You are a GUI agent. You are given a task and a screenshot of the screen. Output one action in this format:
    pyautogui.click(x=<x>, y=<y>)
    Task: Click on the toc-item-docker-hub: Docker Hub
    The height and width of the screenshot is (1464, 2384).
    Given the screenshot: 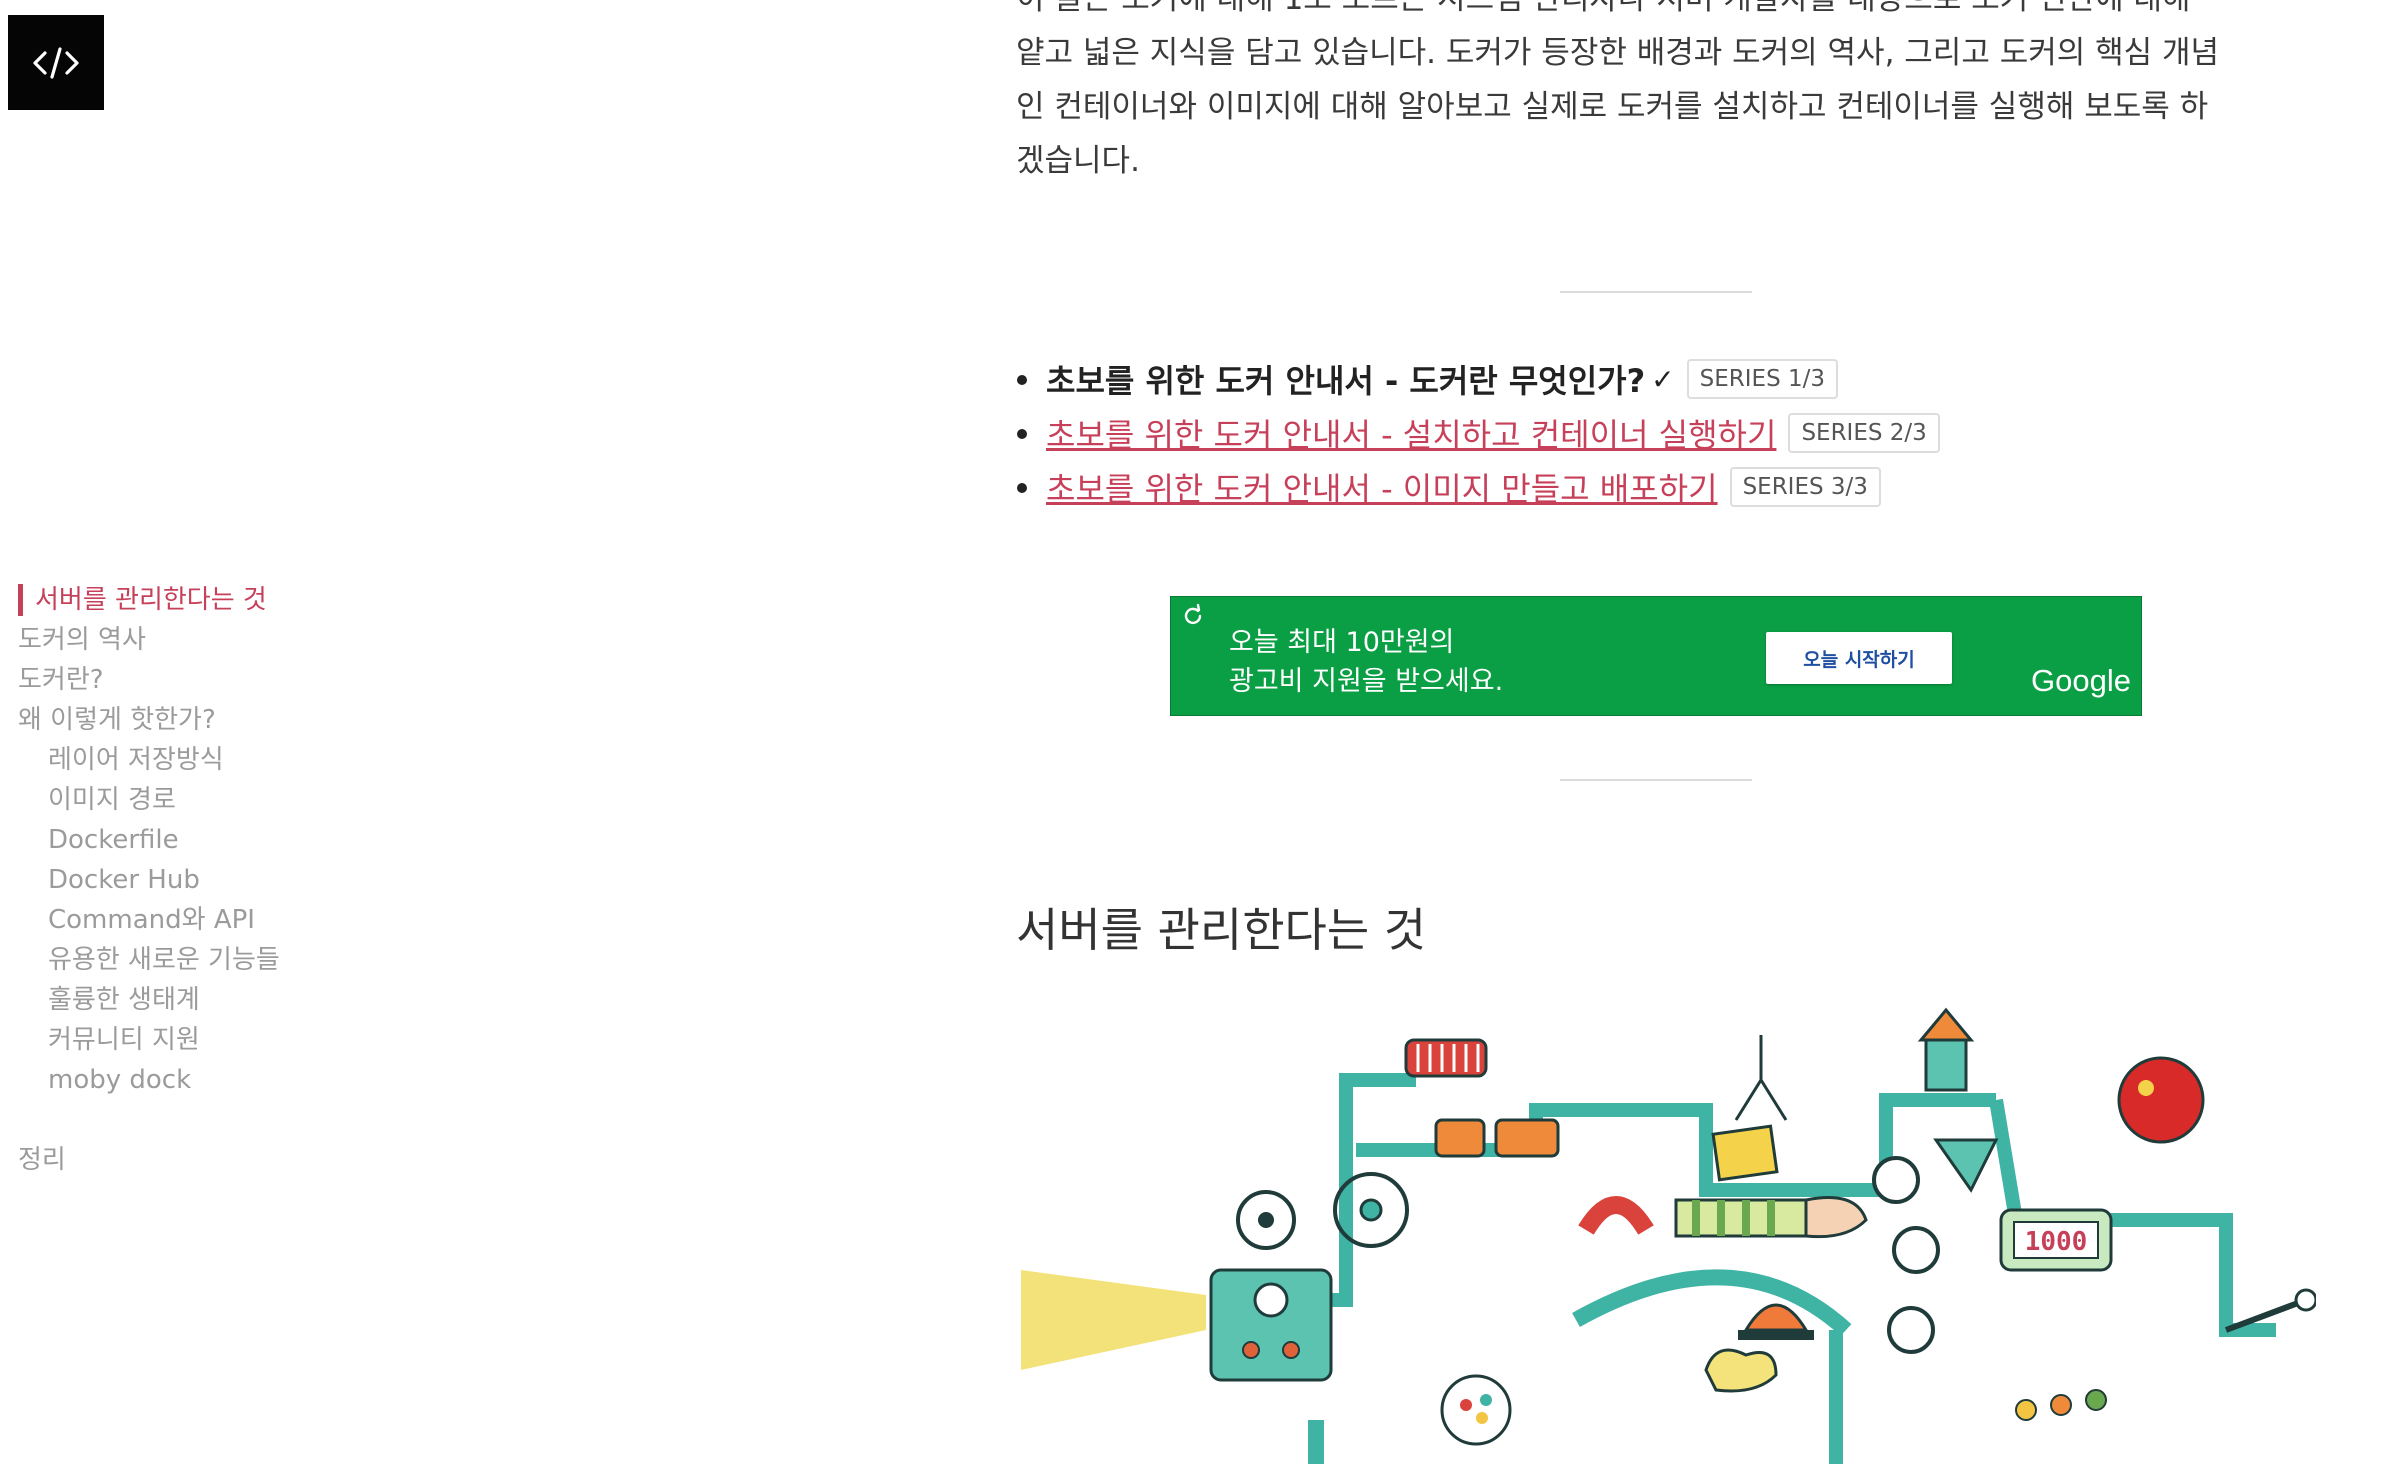 What is the action you would take?
    pyautogui.click(x=268, y=880)
    